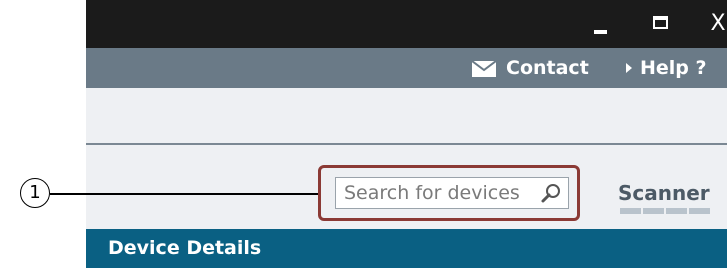 The image size is (727, 268). Describe the element at coordinates (406, 68) in the screenshot. I see `link-bar: Contact Help ?` at that location.